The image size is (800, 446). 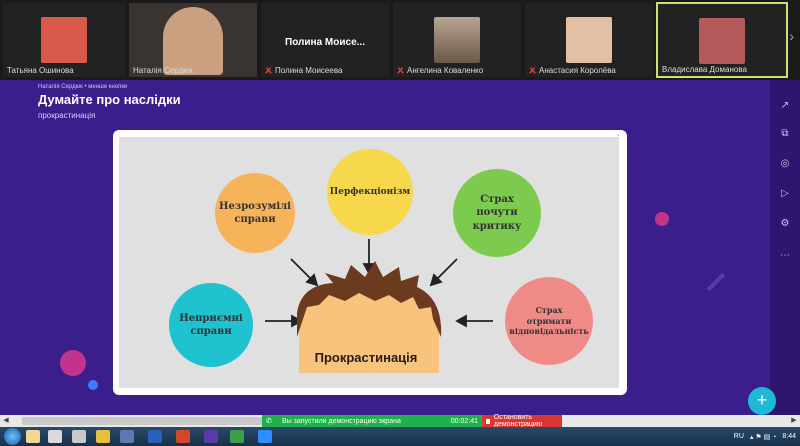 What do you see at coordinates (183, 436) in the screenshot?
I see `powerpoint-icon` at bounding box center [183, 436].